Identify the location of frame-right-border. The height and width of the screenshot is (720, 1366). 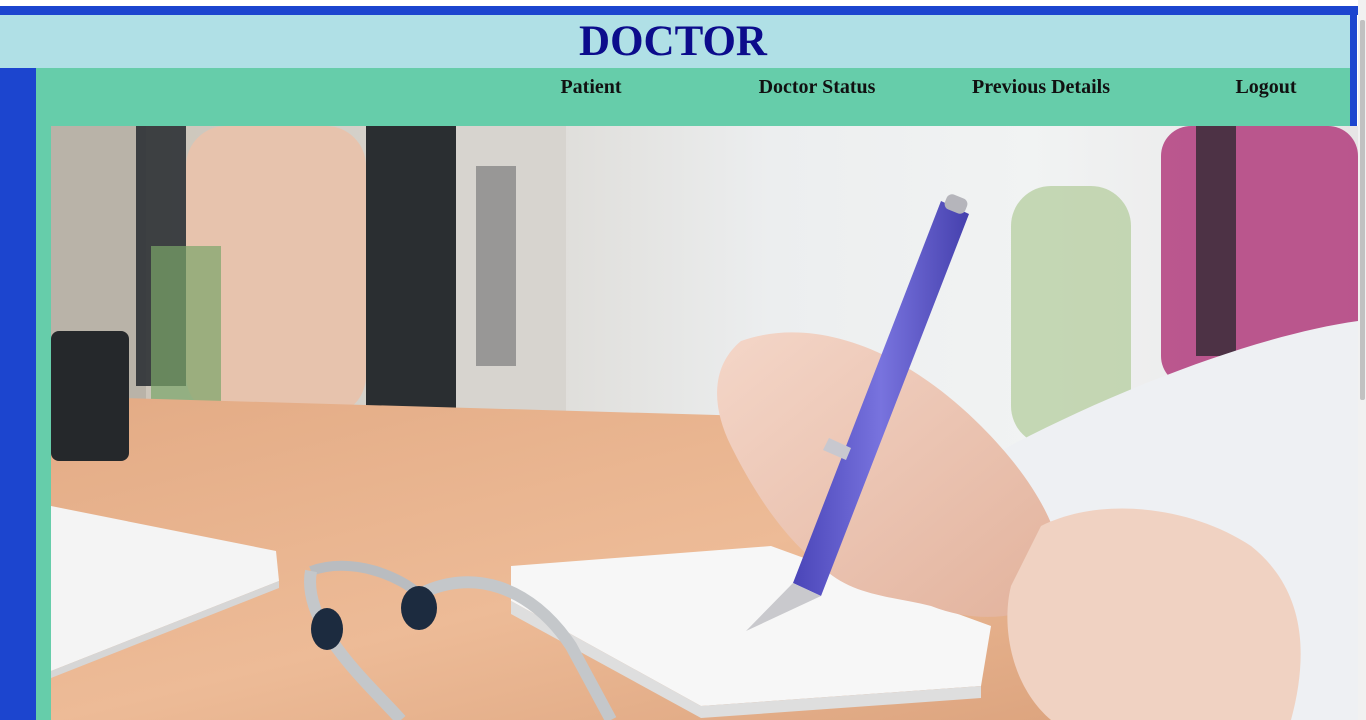
(1353, 71).